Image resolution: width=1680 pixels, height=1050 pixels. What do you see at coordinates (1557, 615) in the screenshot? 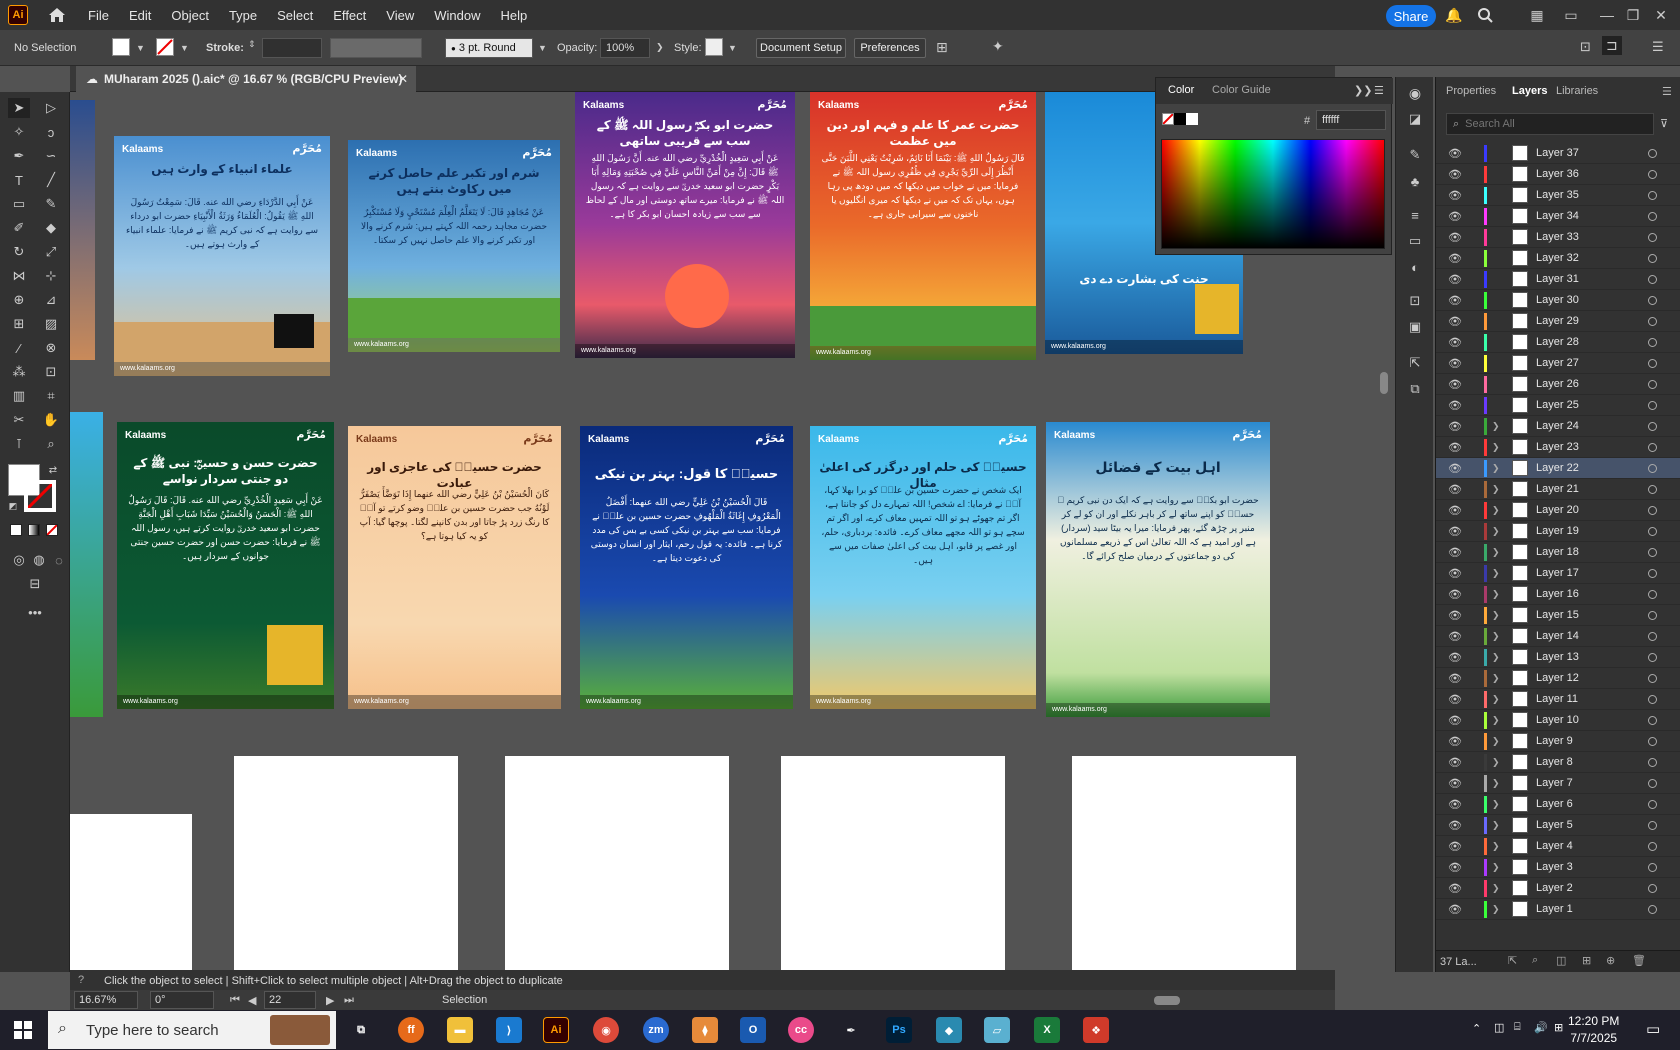
I see `layer-name: Layer 15` at bounding box center [1557, 615].